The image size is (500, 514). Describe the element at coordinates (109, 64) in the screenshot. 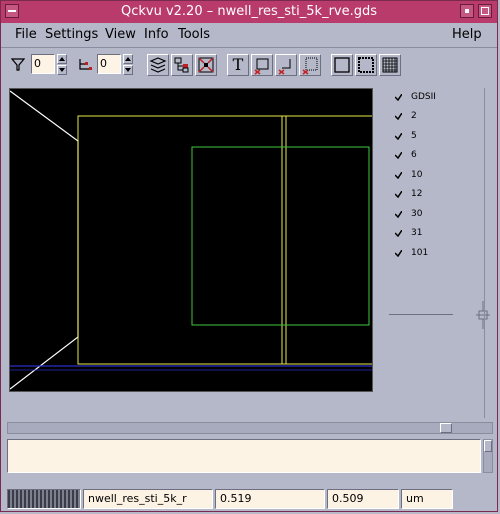

I see `hierarchy-level-field: 0` at that location.